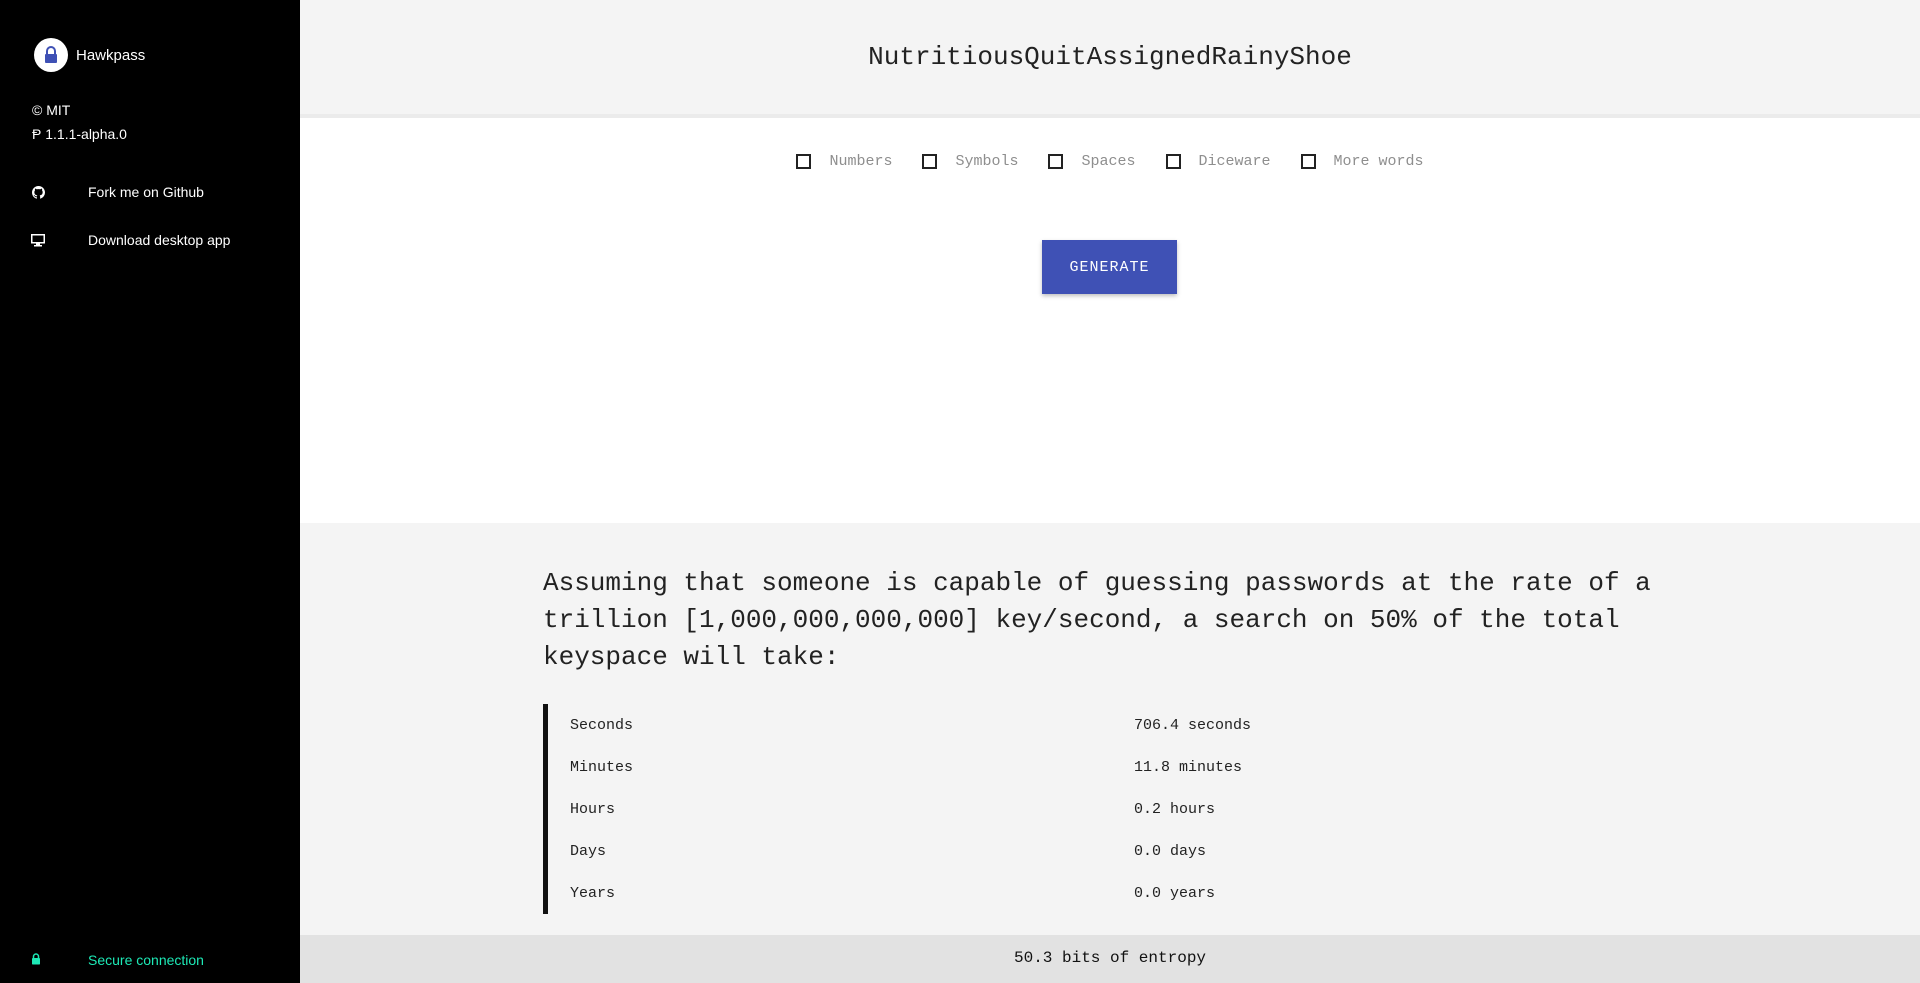 This screenshot has height=983, width=1920. Describe the element at coordinates (1193, 725) in the screenshot. I see `time-value: 706.4 seconds` at that location.